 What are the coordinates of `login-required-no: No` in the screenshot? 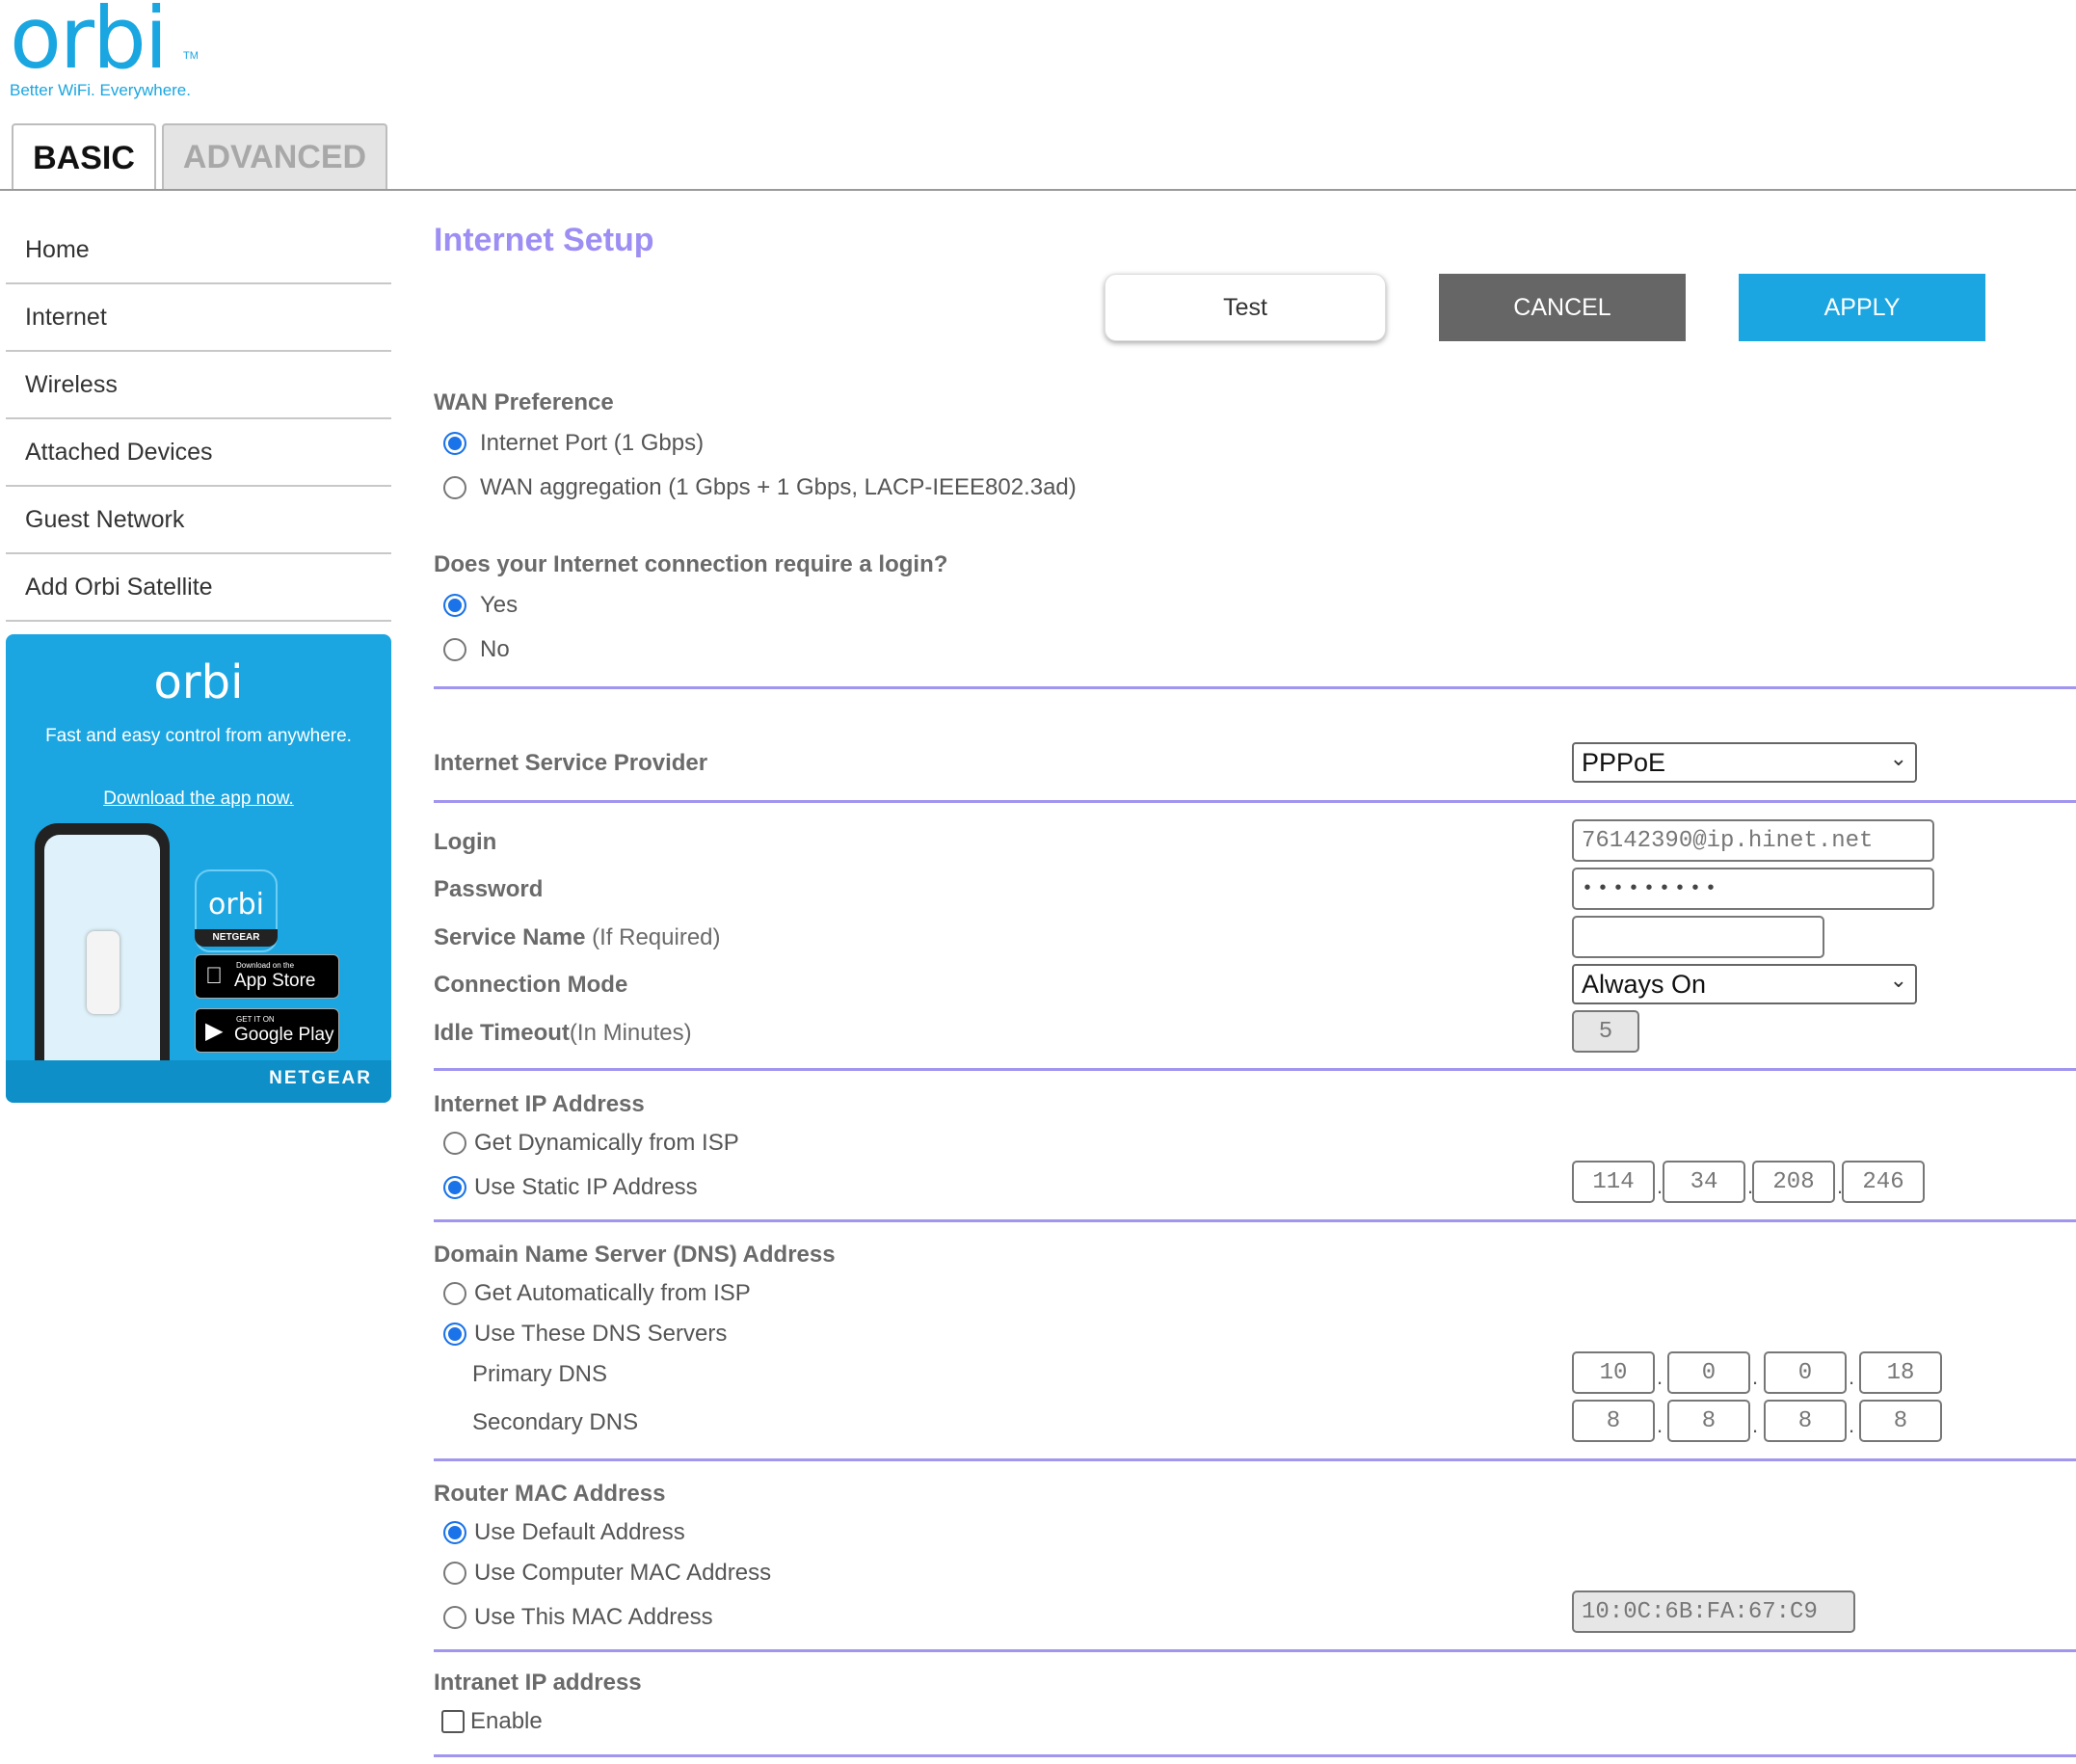 It's located at (476, 649).